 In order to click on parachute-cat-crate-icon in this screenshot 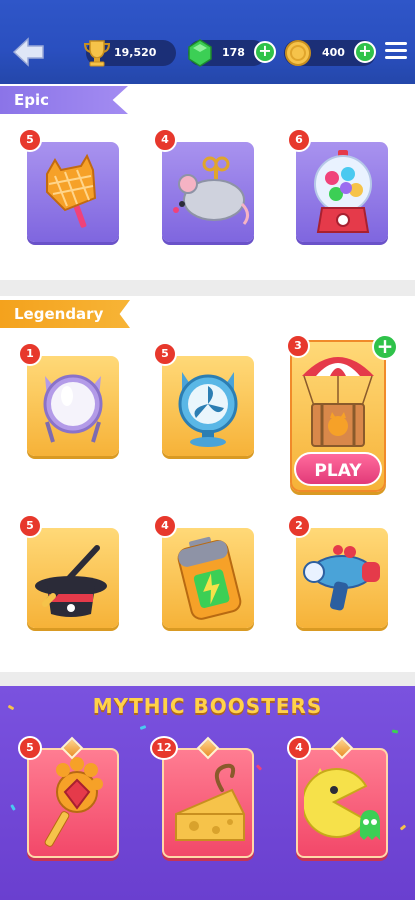, I will do `click(338, 402)`.